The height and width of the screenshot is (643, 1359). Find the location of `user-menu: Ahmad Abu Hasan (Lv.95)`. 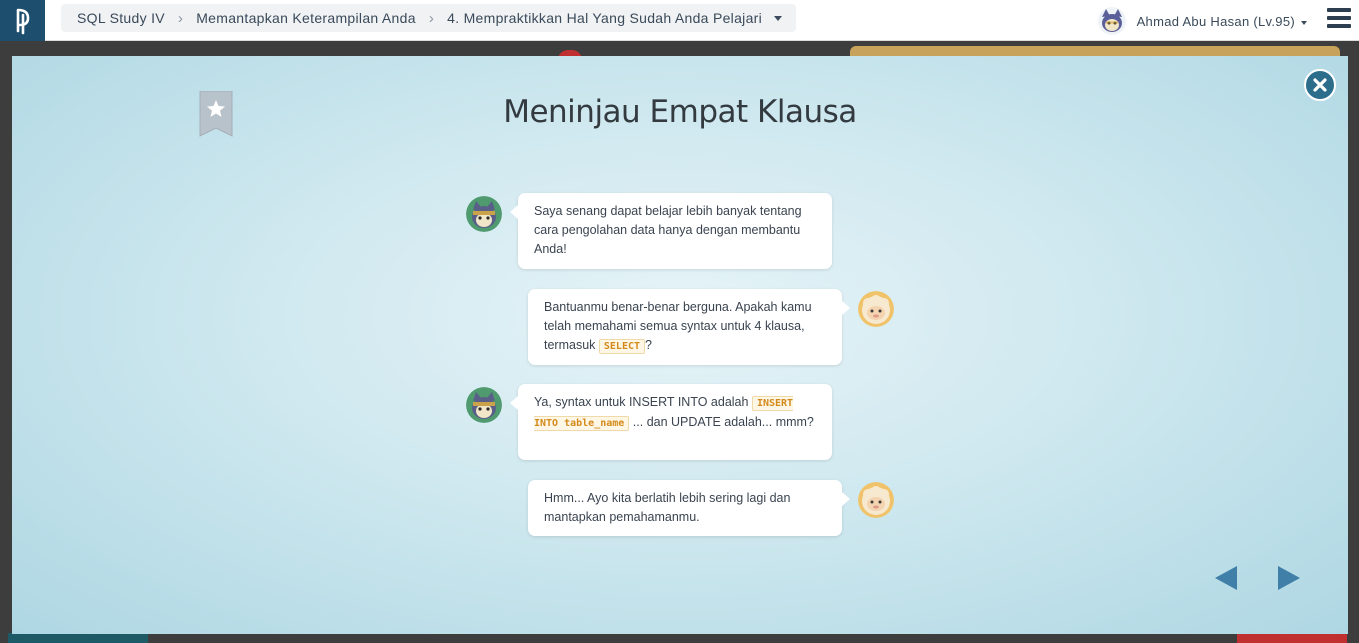

user-menu: Ahmad Abu Hasan (Lv.95) is located at coordinates (1202, 21).